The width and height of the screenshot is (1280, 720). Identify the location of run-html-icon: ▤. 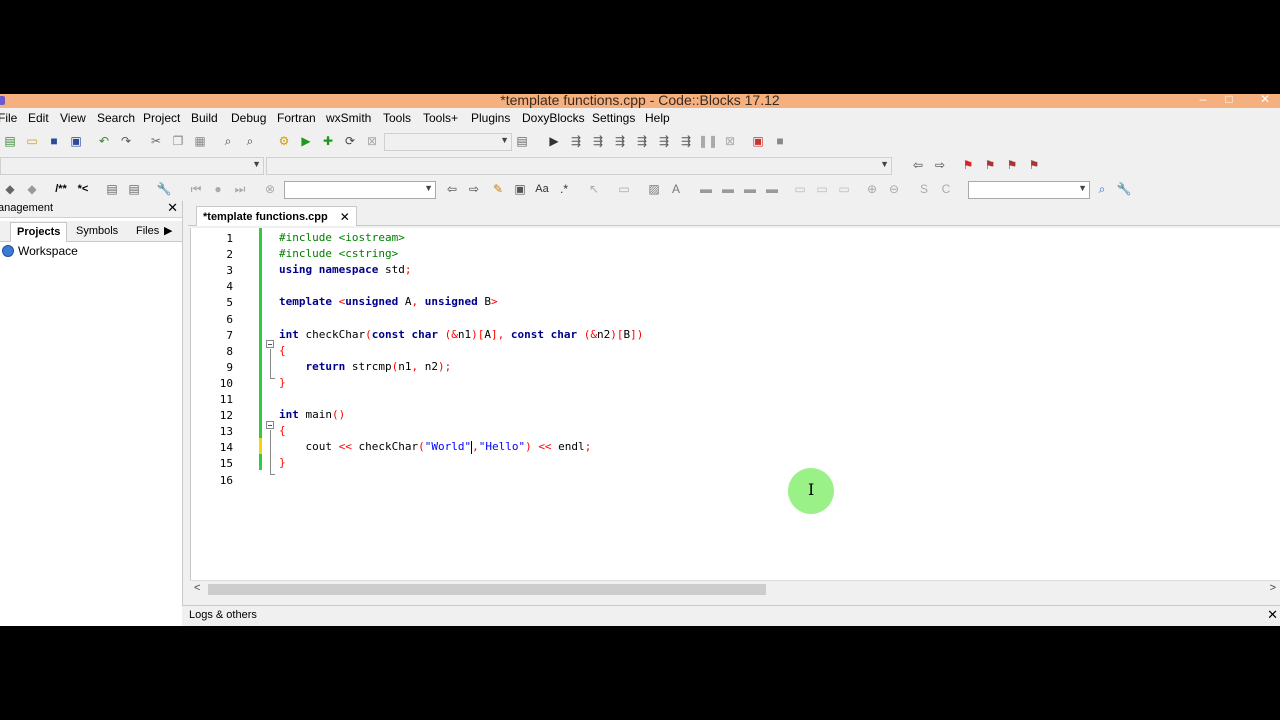
(112, 189).